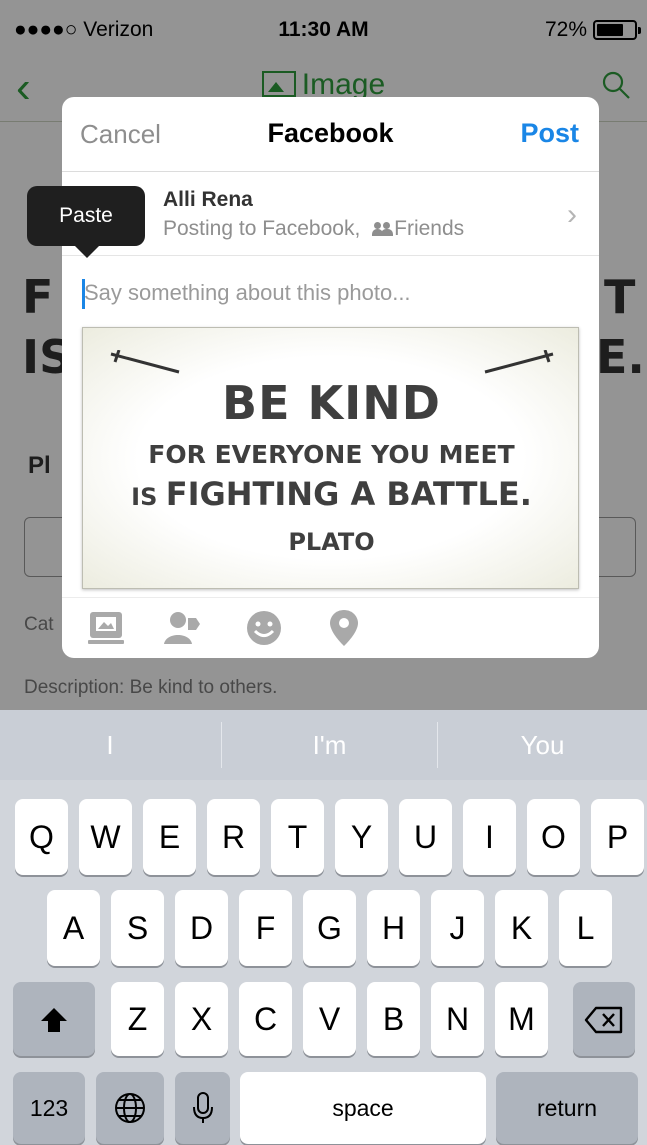  I want to click on key-s: S, so click(137, 928).